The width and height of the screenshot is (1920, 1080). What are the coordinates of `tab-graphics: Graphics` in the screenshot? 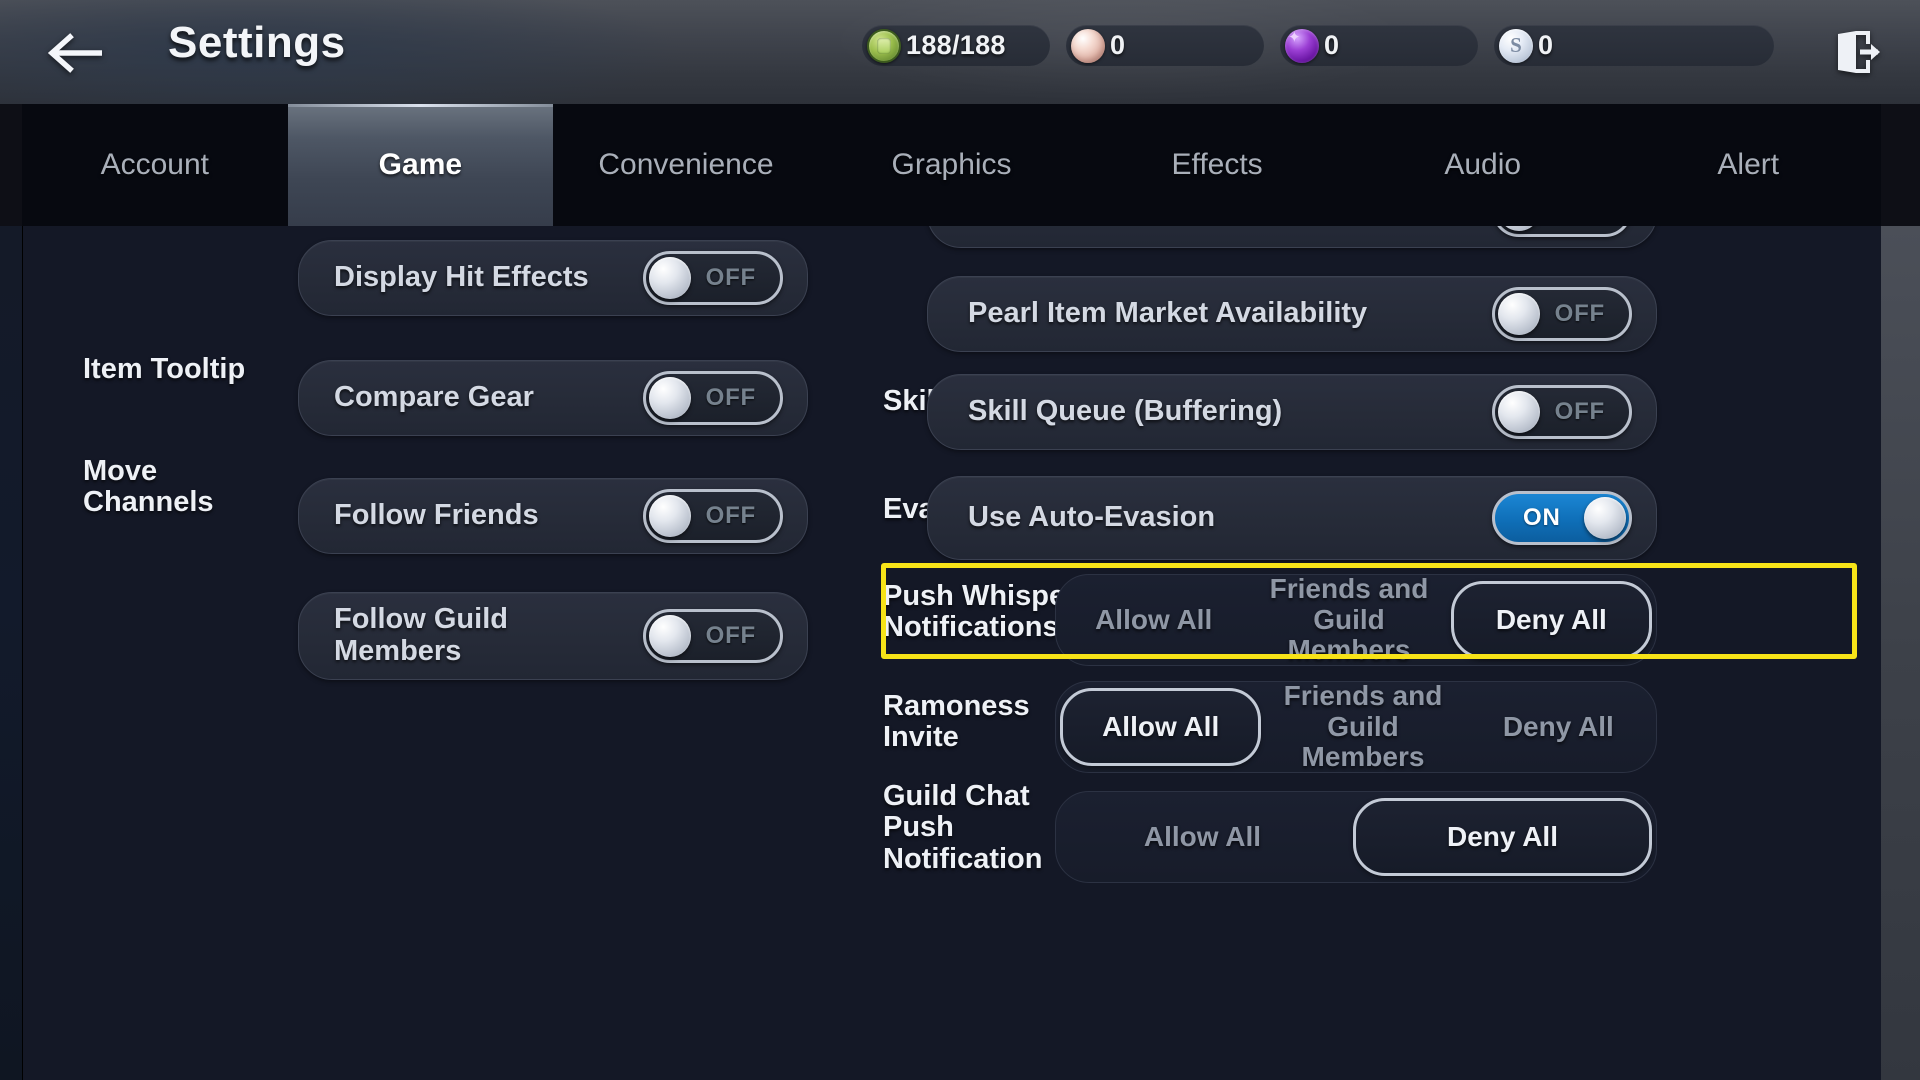 It's located at (952, 165).